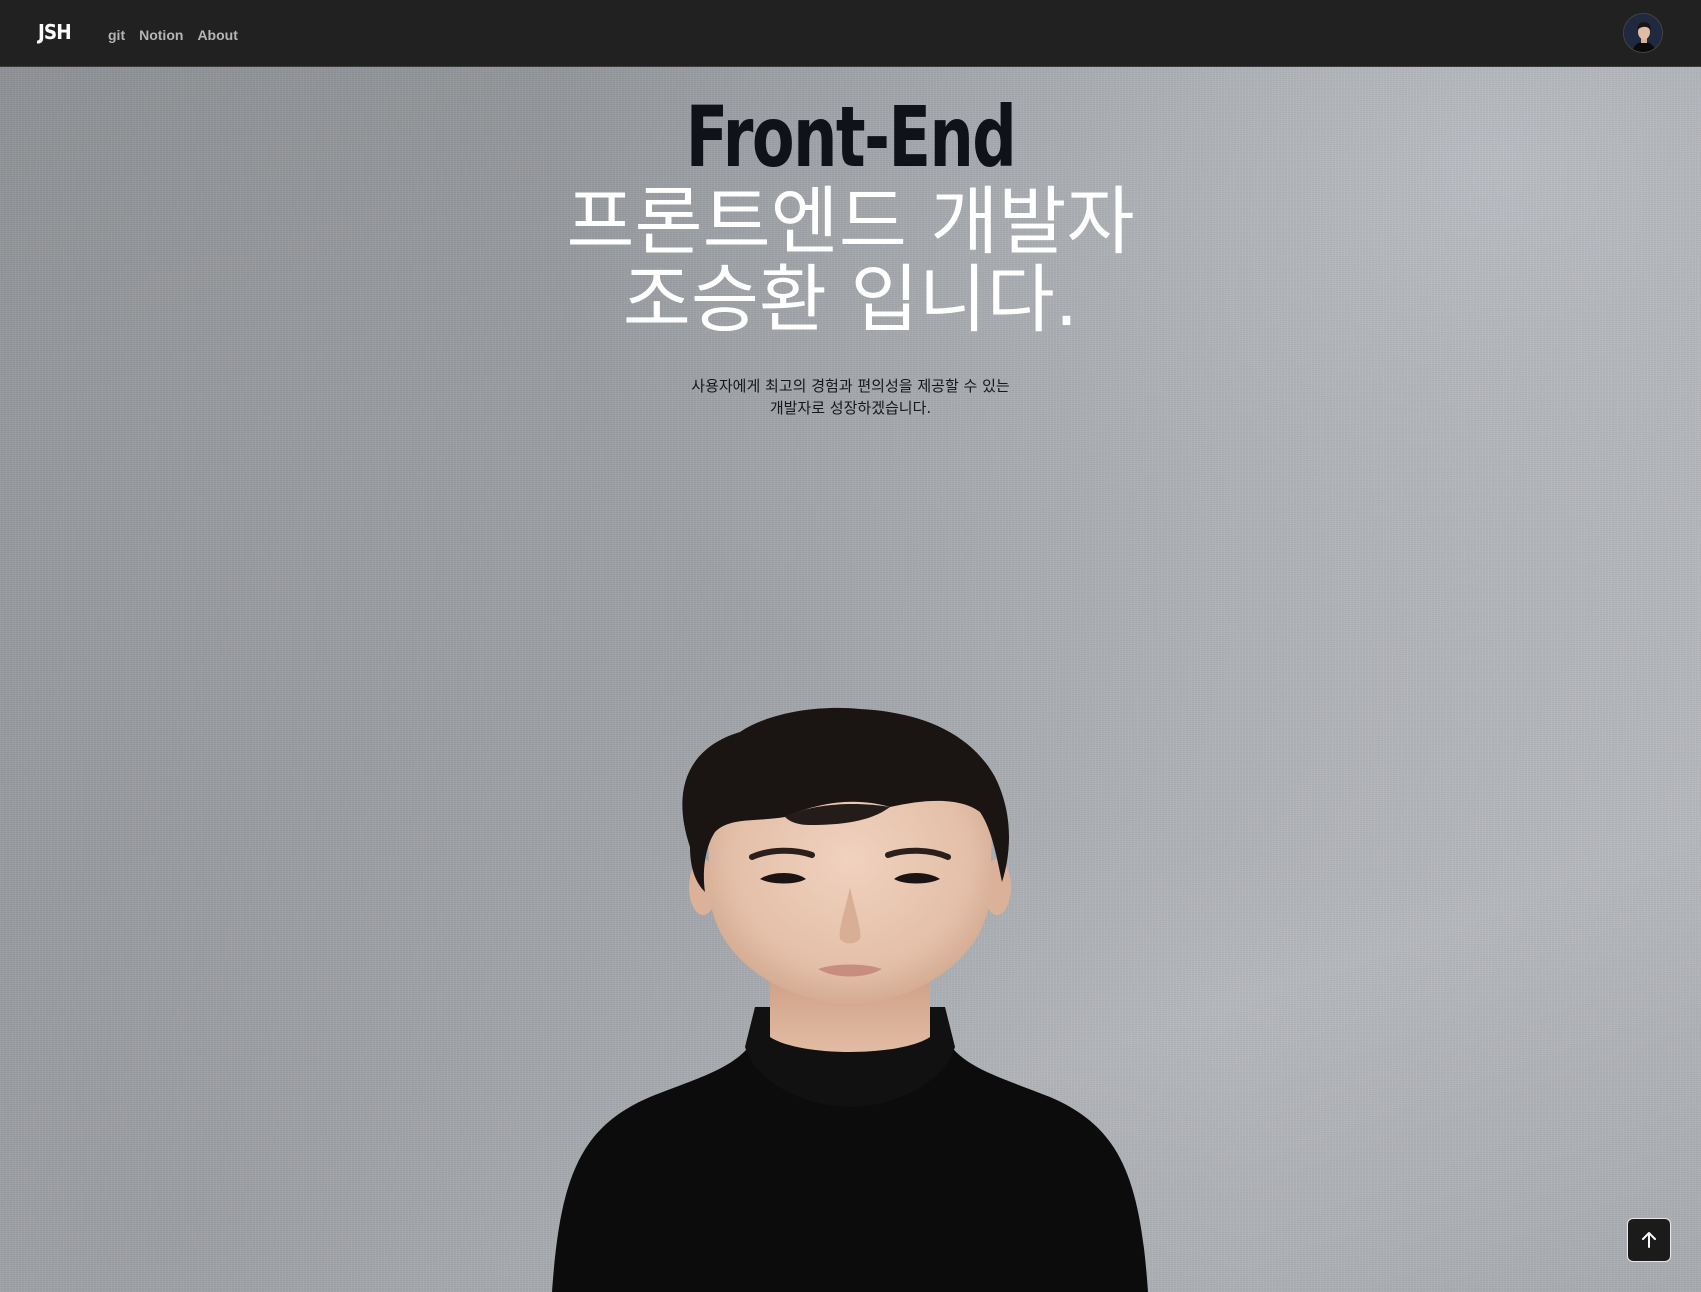 The height and width of the screenshot is (1292, 1701). What do you see at coordinates (850, 386) in the screenshot?
I see `hero-subtitle-line-1: 사용자에게 최고의 경험과 편의성을 제공할 수 있는` at bounding box center [850, 386].